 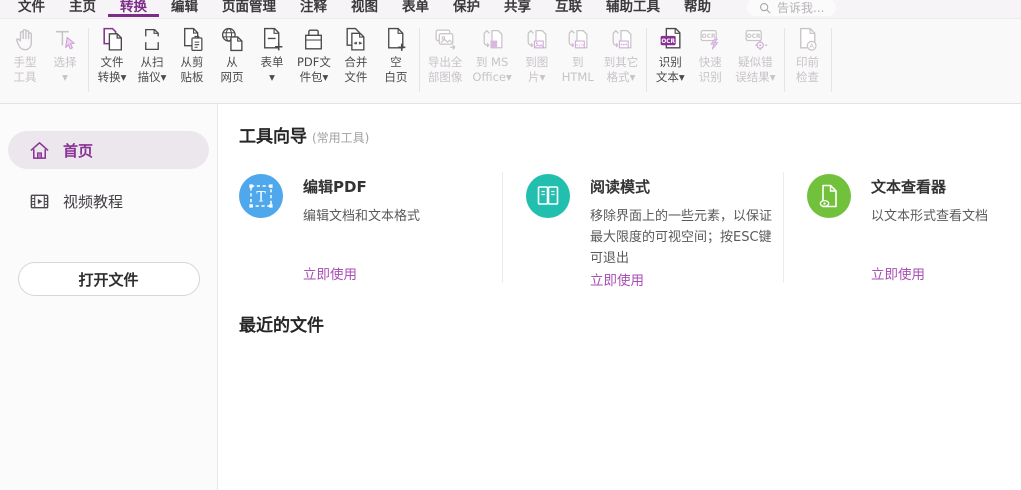 What do you see at coordinates (620, 187) in the screenshot?
I see `card-reading-mode-title: 阅读模式` at bounding box center [620, 187].